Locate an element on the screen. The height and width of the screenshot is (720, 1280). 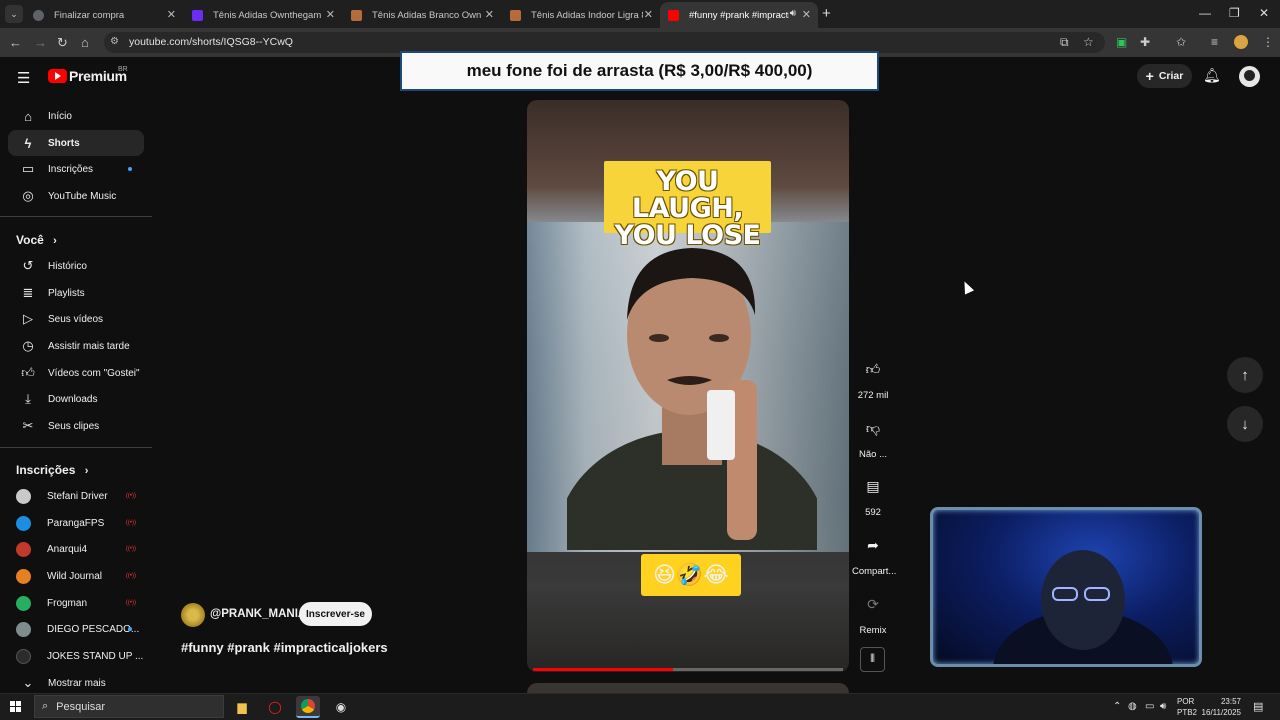
clock: 23:57 16/11/2025 is located at coordinates (1221, 707).